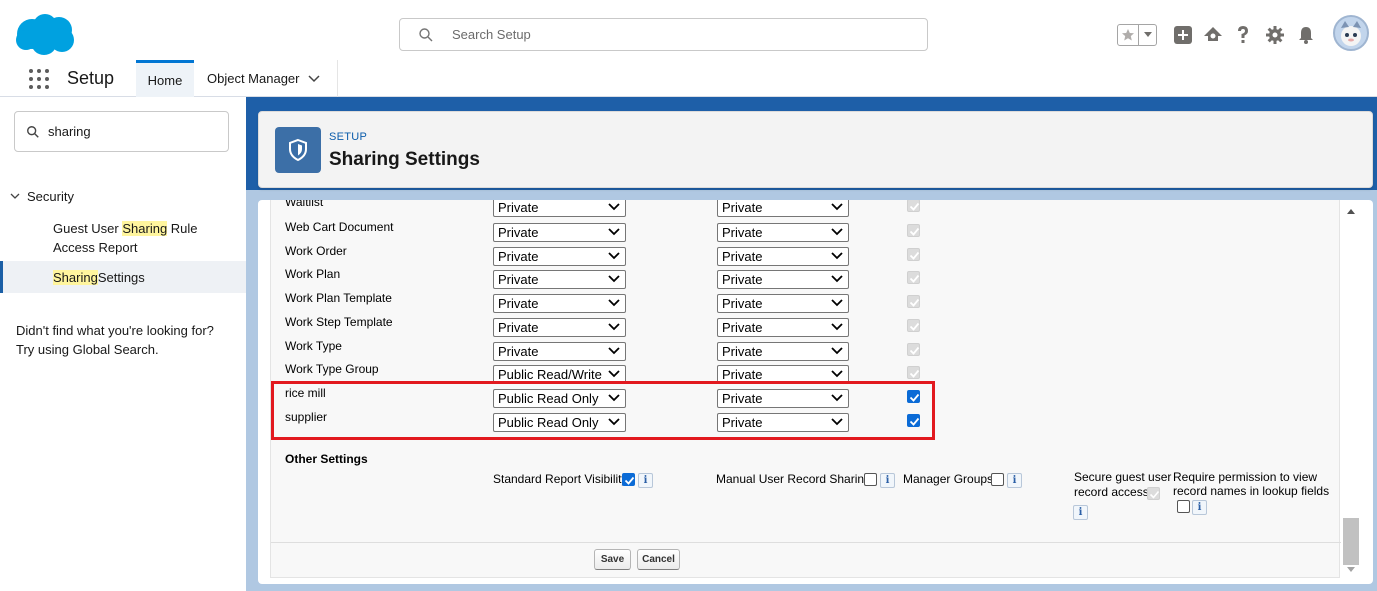 This screenshot has height=591, width=1377. I want to click on global-header, so click(688, 30).